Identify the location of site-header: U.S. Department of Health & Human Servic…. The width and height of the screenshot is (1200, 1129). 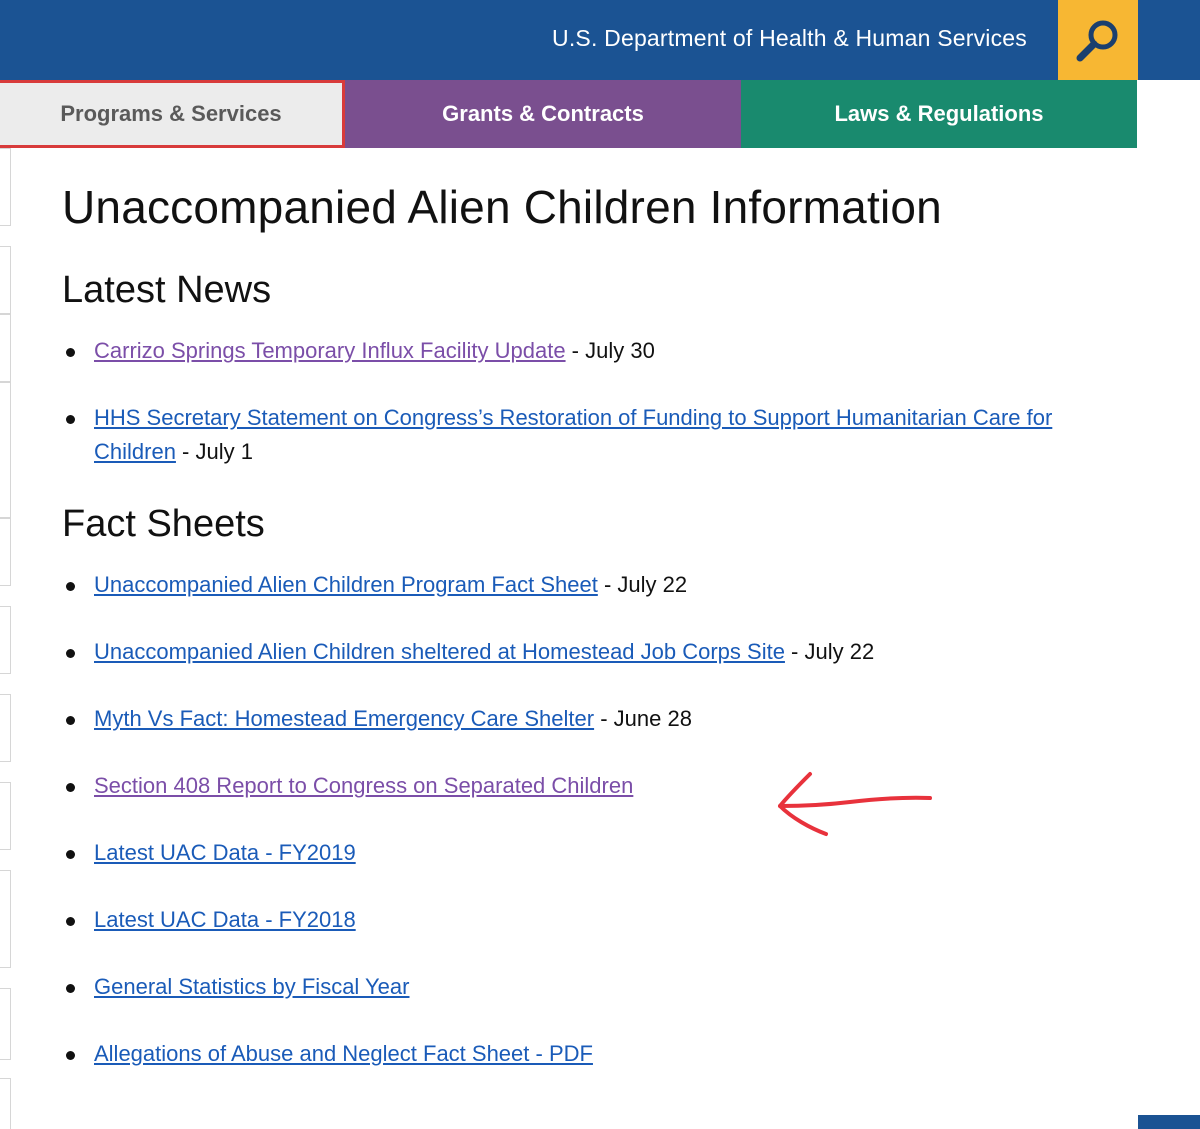
(600, 40).